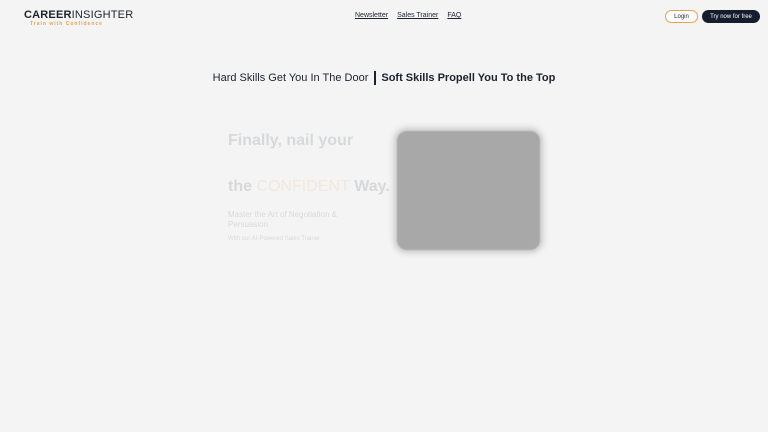  I want to click on logo-tagline: Train with Confidence, so click(66, 24).